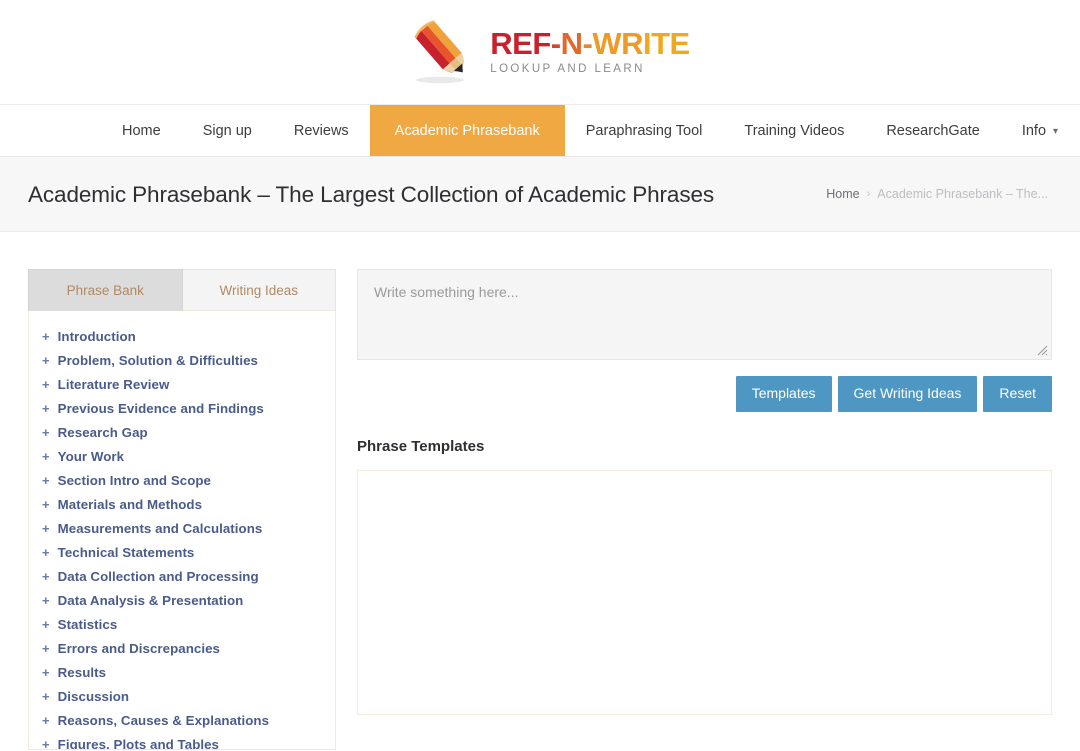 The width and height of the screenshot is (1080, 751). I want to click on phrase-category-label: Results, so click(82, 672).